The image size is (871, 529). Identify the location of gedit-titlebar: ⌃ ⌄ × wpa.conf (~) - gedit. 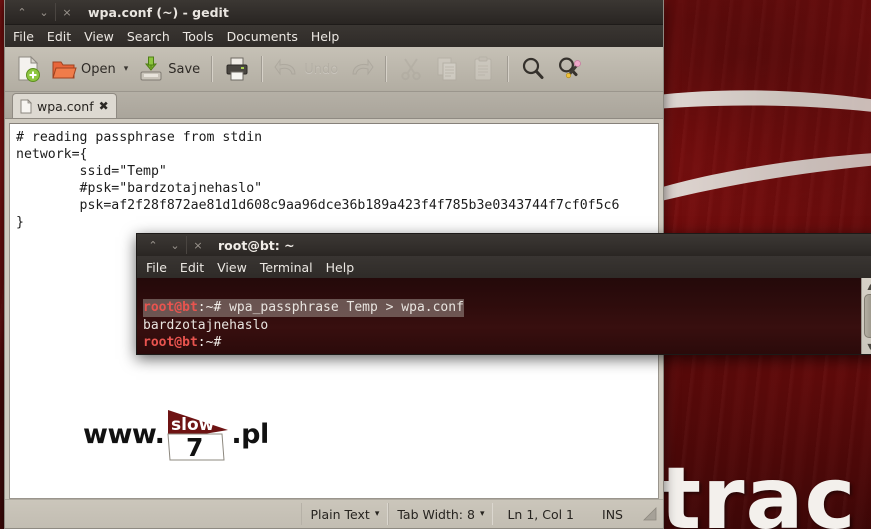
(334, 12).